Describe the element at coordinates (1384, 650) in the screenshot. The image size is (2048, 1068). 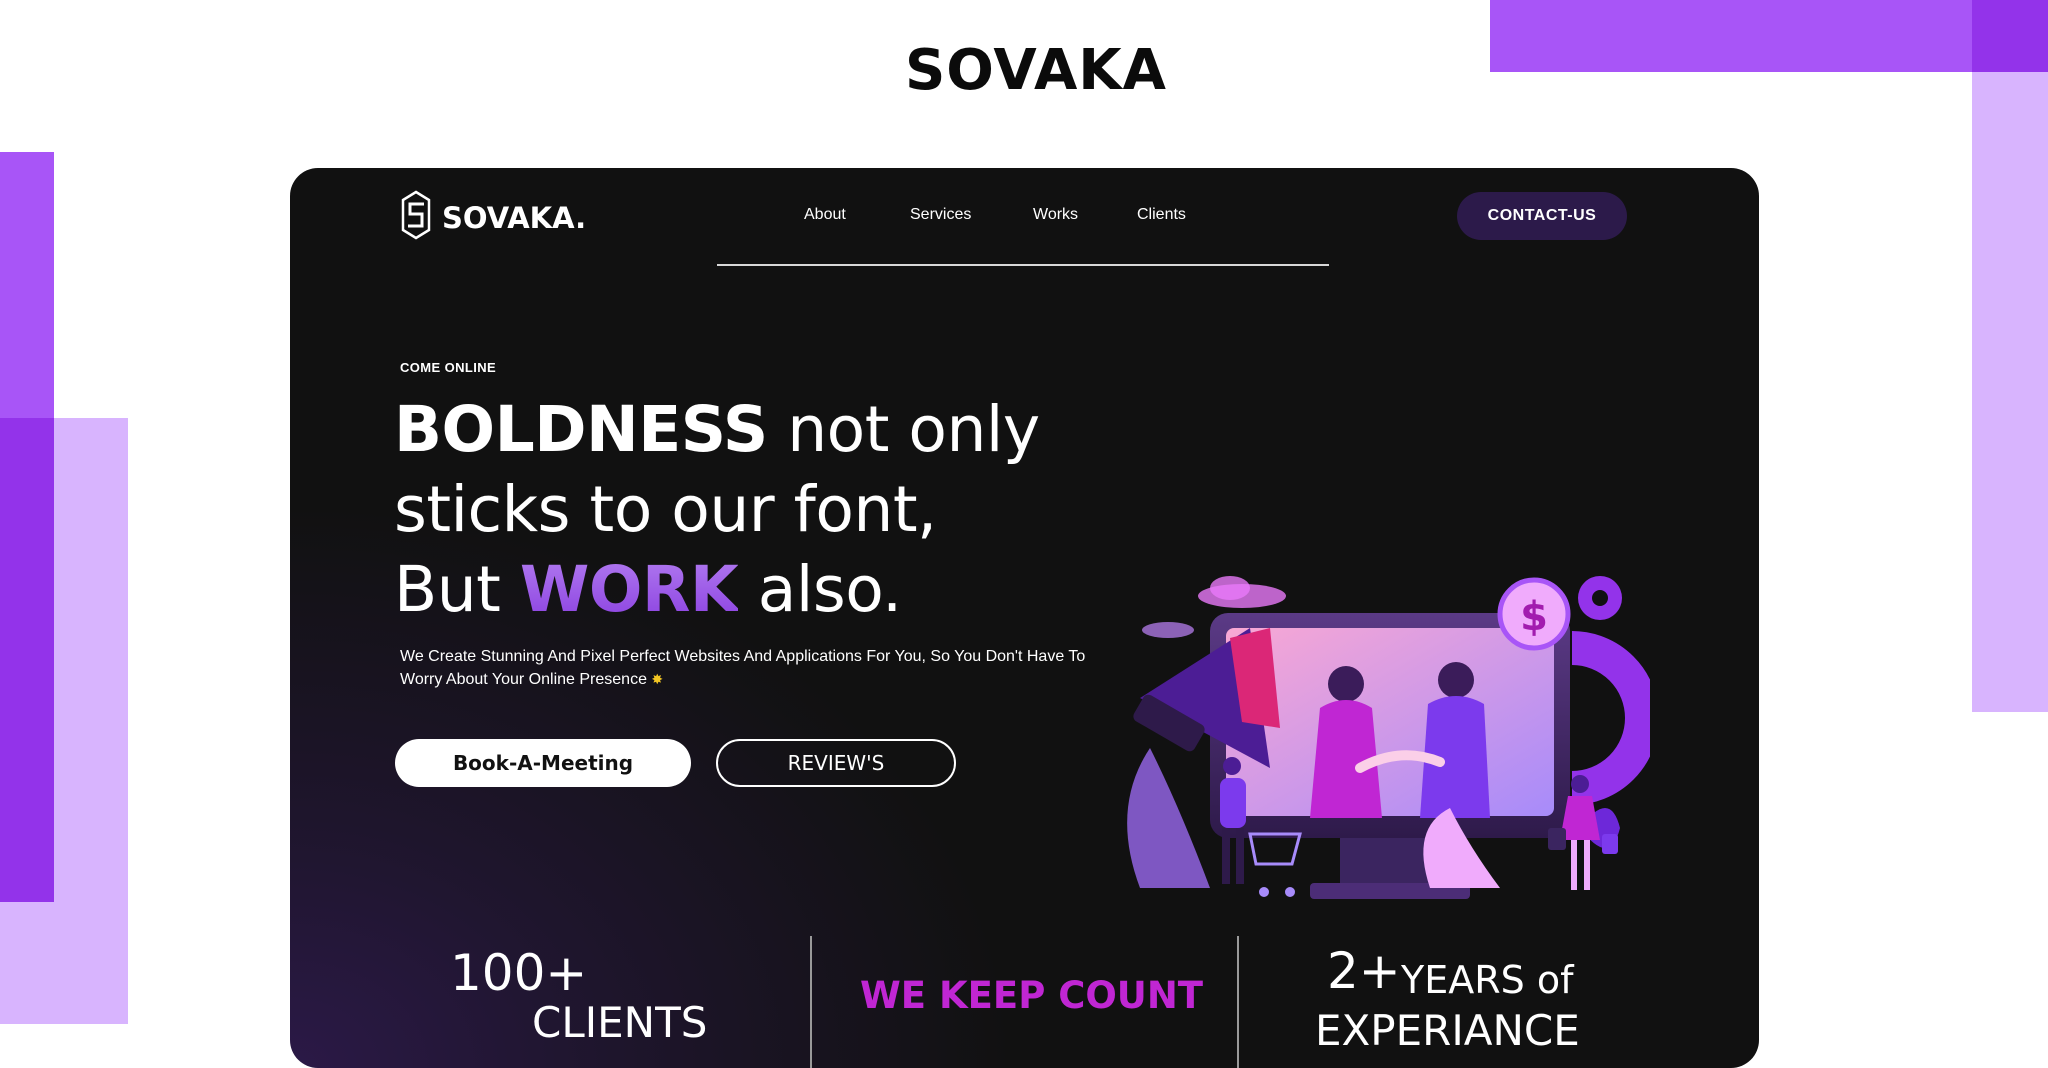
I see `handshake-monitor-illustration: $` at that location.